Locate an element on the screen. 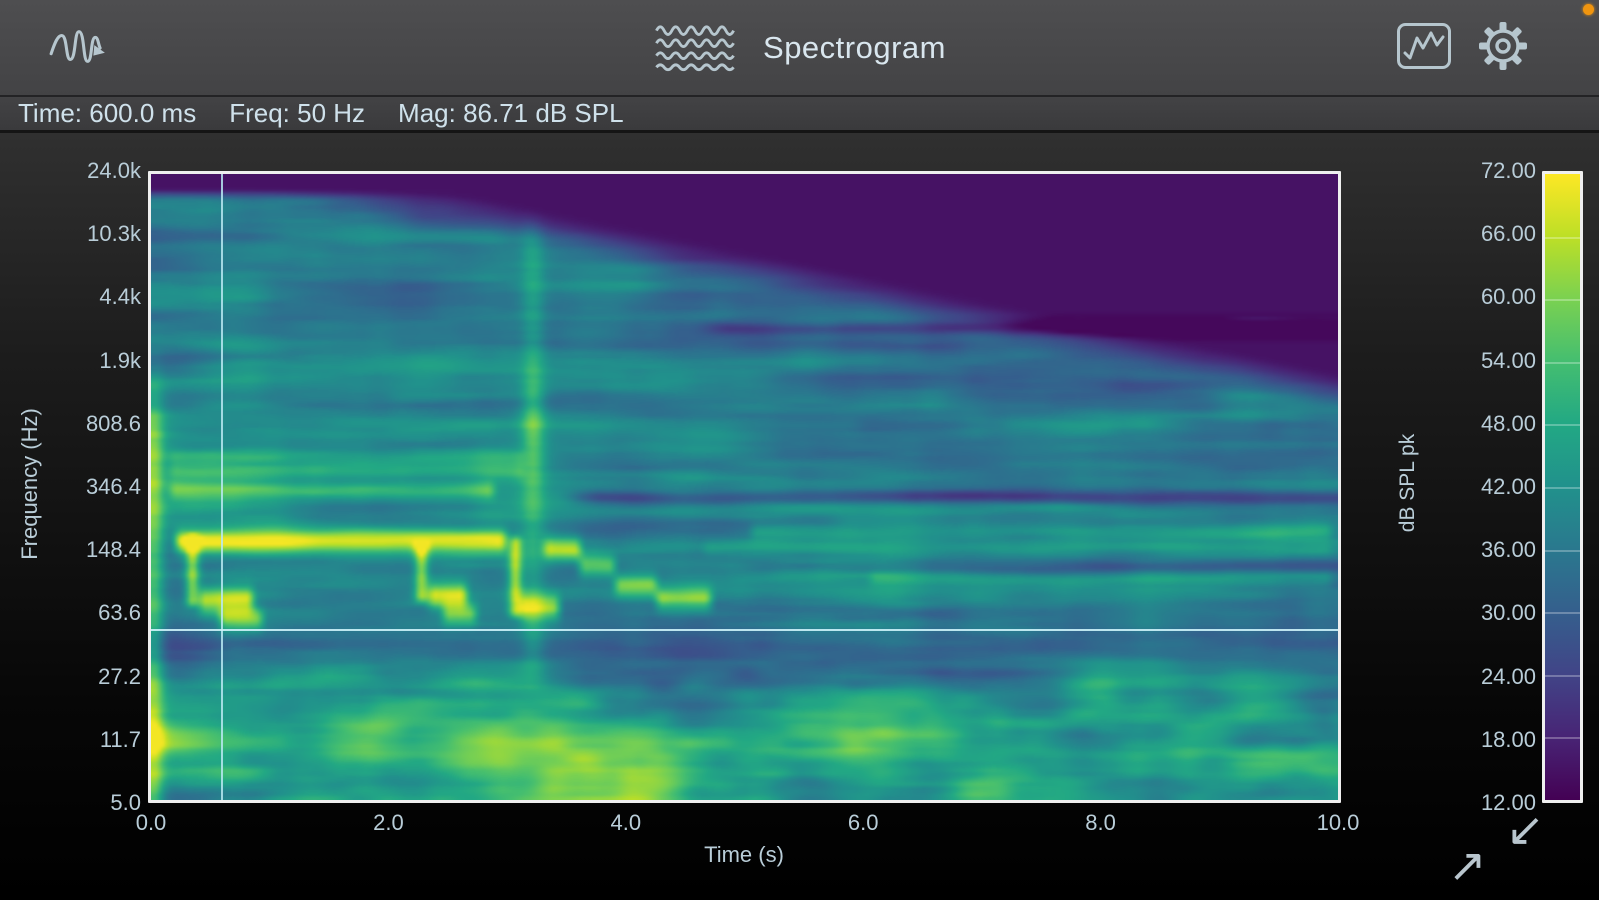 The height and width of the screenshot is (900, 1599). cursor-crosshair-vertical is located at coordinates (222, 487).